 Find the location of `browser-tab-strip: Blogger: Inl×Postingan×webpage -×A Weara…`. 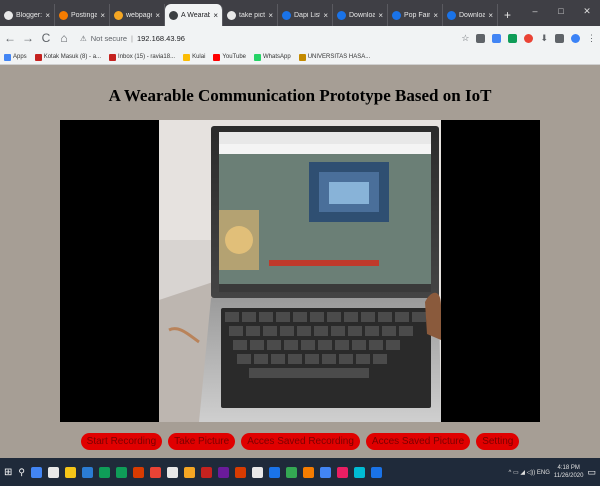

browser-tab-strip: Blogger: Inl×Postingan×webpage -×A Weara… is located at coordinates (300, 13).